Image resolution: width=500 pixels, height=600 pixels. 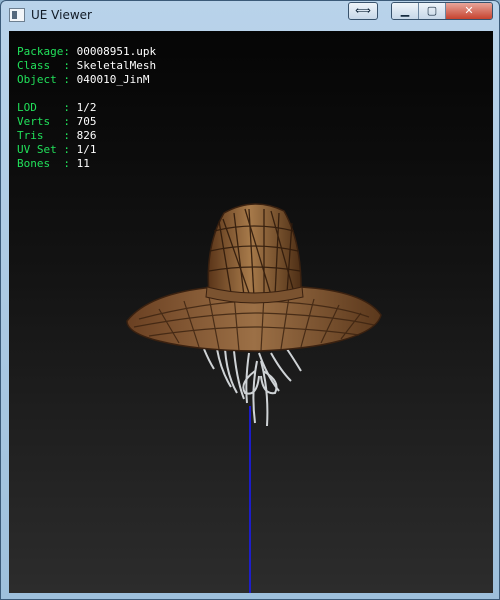 I want to click on title-bar: UE Viewer ⟺ ▁ ▢ ✕, so click(x=250, y=16).